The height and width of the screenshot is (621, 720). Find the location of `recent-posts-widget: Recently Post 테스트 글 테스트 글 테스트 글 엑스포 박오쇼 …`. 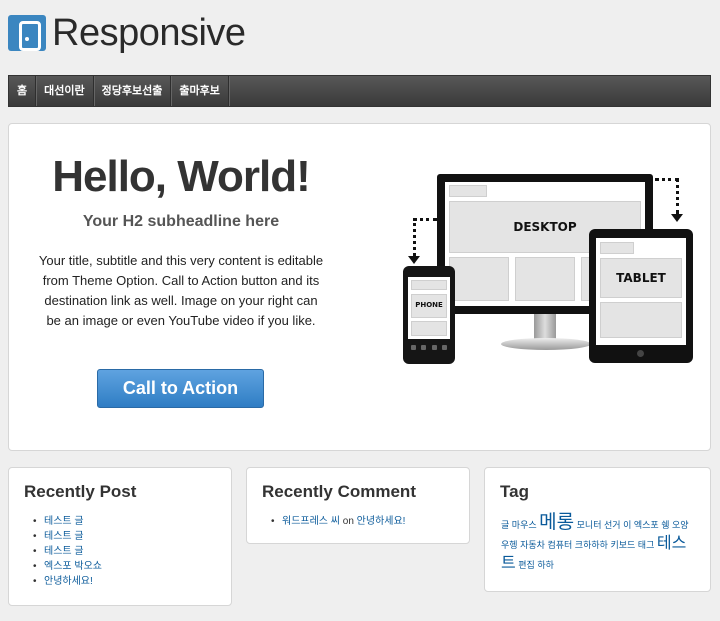

recent-posts-widget: Recently Post 테스트 글 테스트 글 테스트 글 엑스포 박오쇼 … is located at coordinates (120, 536).